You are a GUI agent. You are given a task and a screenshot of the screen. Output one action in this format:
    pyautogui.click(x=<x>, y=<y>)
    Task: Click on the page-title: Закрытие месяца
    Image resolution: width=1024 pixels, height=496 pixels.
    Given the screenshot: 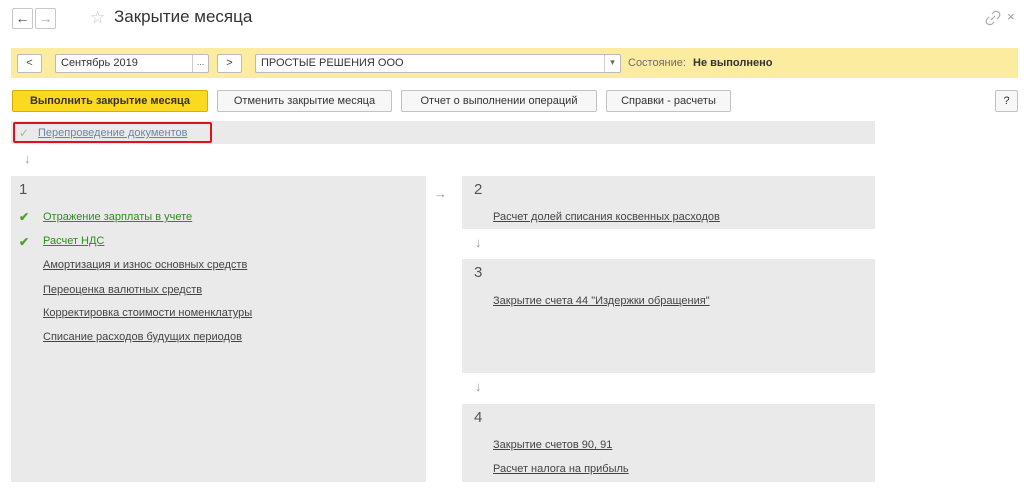 What is the action you would take?
    pyautogui.click(x=183, y=16)
    